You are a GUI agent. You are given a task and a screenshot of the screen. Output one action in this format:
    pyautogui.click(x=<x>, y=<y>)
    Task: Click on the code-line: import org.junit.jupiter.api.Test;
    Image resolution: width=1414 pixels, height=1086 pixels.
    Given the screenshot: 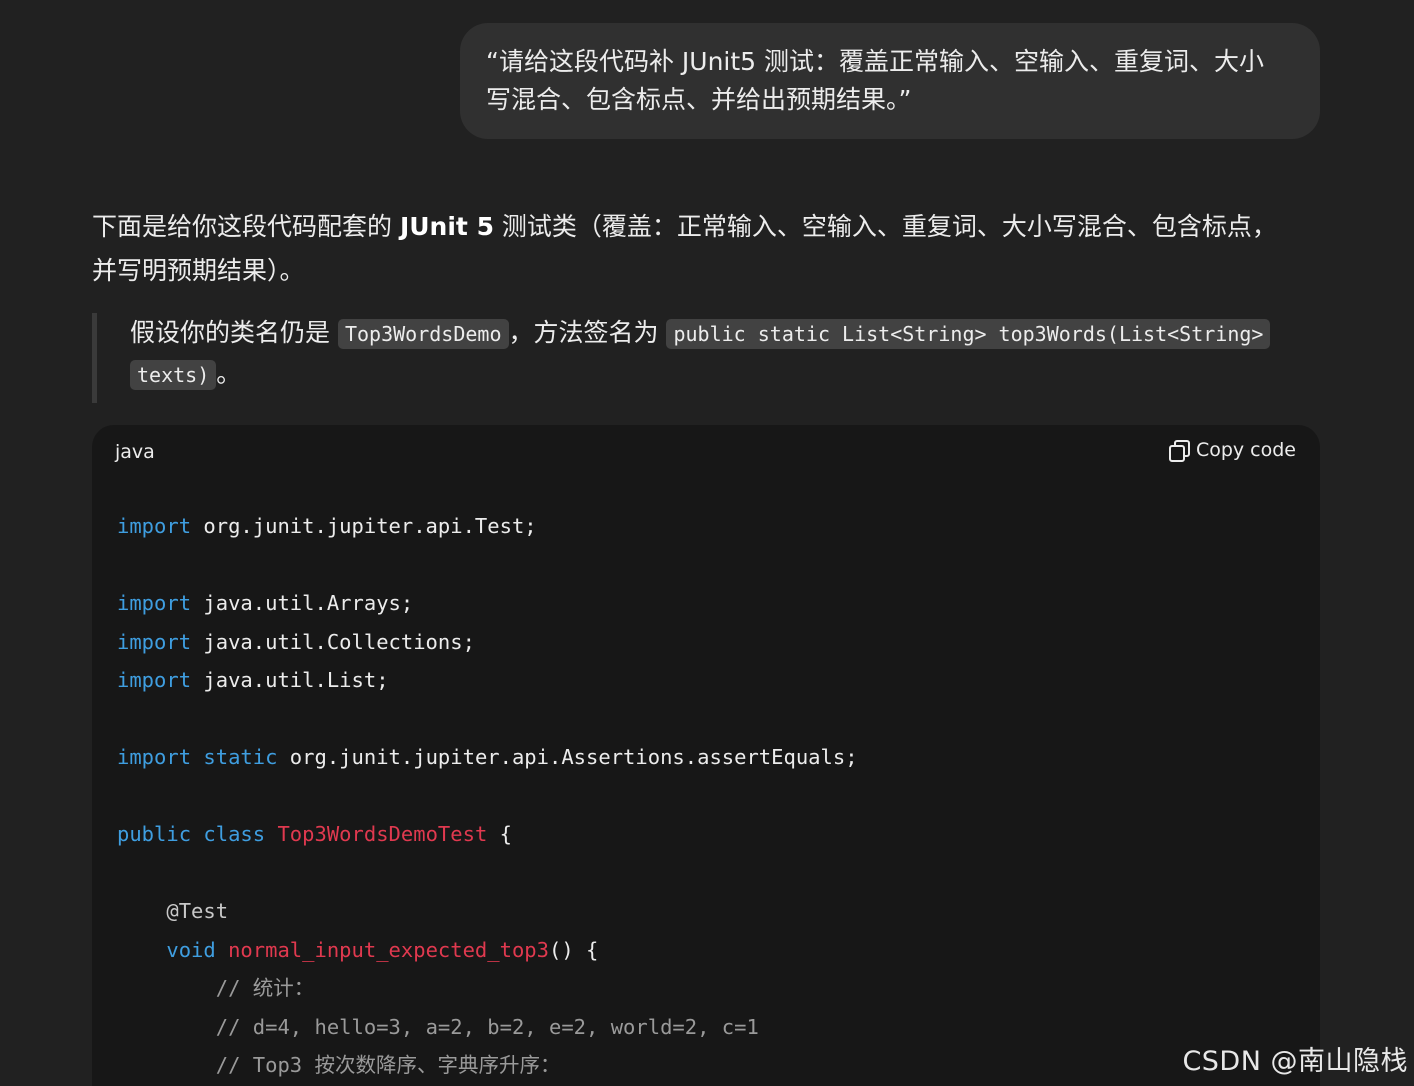 What is the action you would take?
    pyautogui.click(x=327, y=526)
    